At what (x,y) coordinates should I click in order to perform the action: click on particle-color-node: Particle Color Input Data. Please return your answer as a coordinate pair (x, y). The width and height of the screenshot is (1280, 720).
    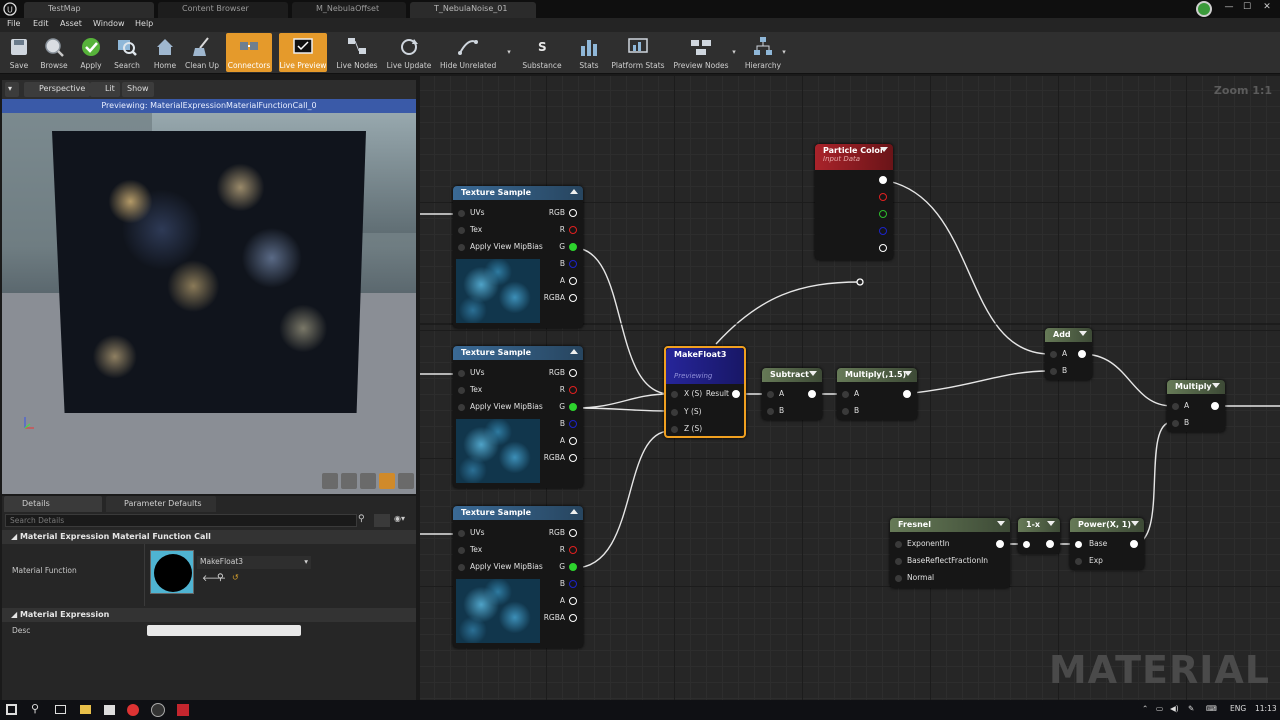
    Looking at the image, I should click on (854, 202).